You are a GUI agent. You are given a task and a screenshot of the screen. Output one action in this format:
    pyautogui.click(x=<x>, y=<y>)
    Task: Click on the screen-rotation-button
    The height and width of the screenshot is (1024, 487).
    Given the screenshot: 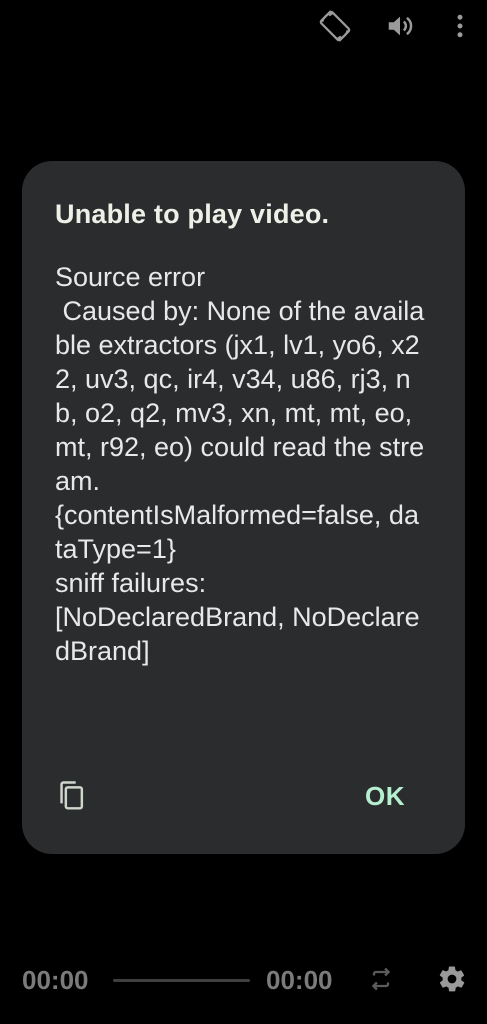 What is the action you would take?
    pyautogui.click(x=335, y=26)
    